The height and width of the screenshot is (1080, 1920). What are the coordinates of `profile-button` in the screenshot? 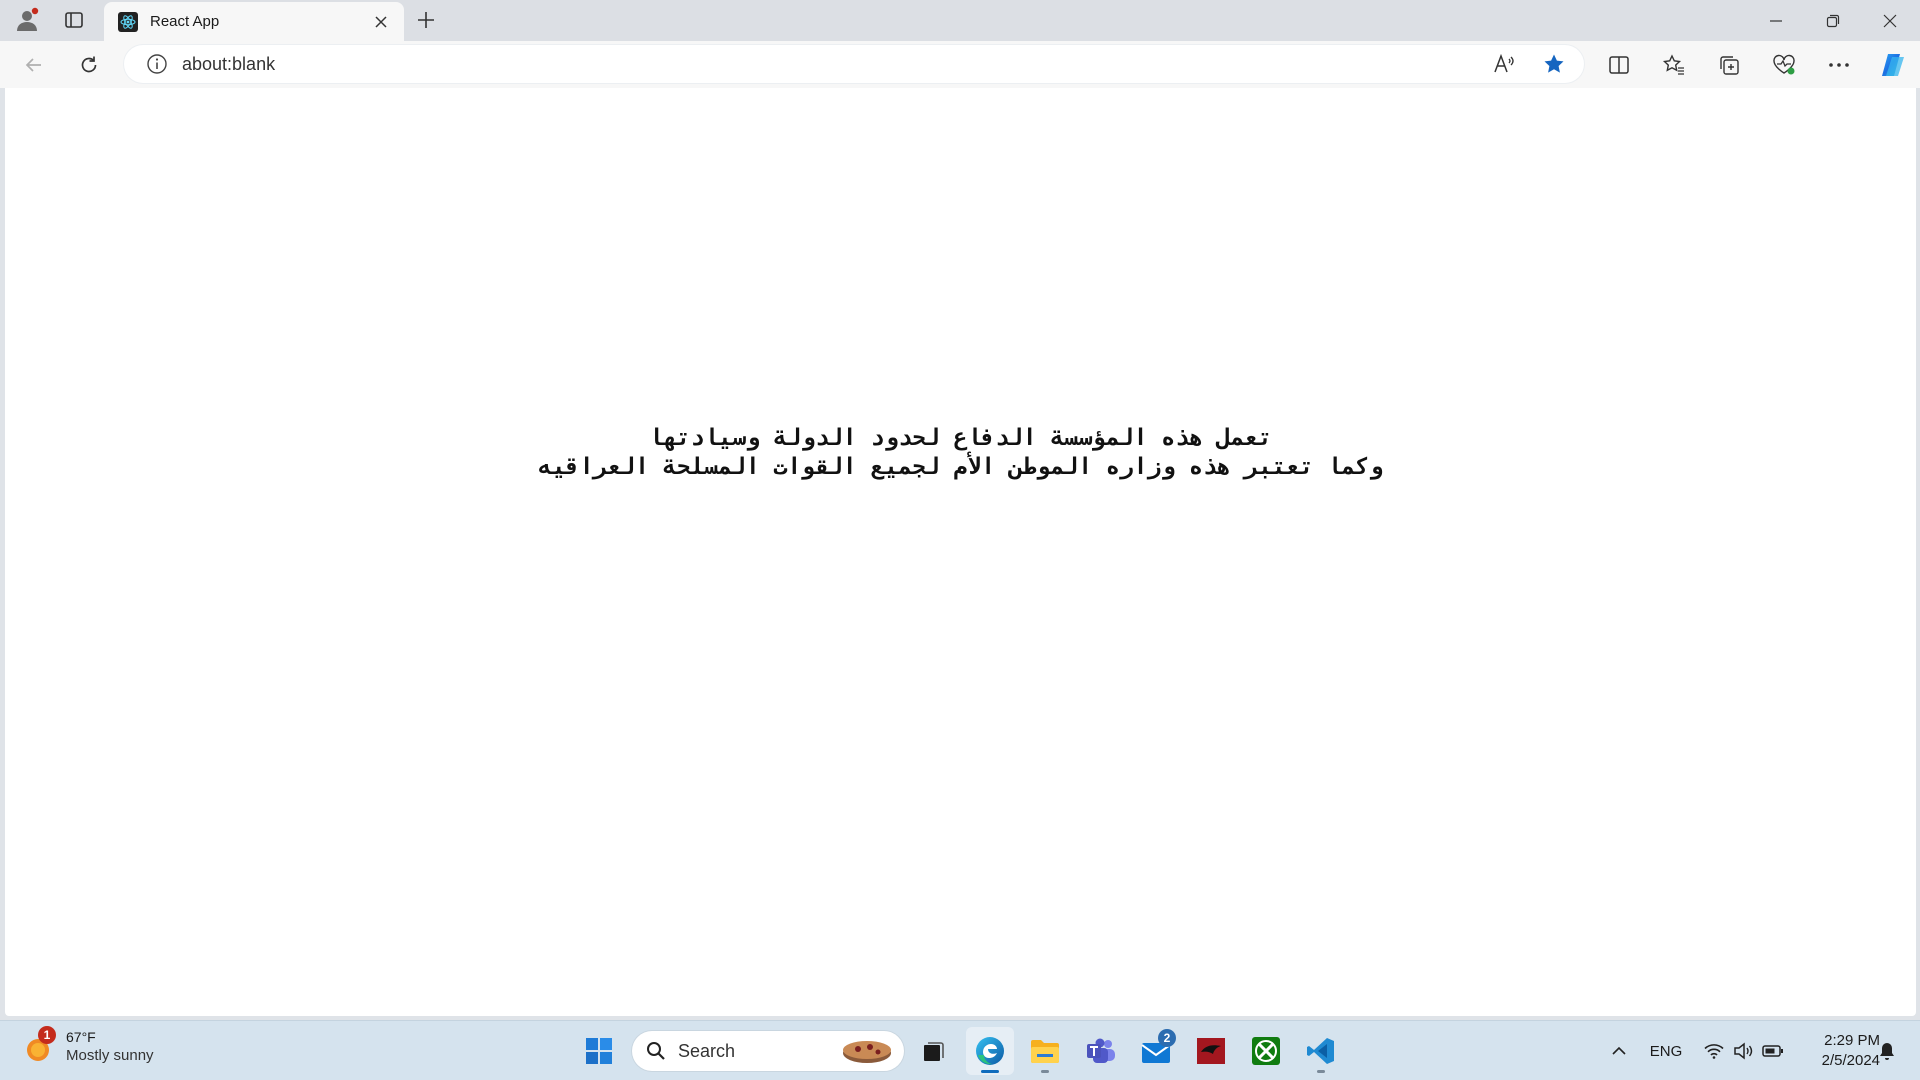 It's located at (27, 20).